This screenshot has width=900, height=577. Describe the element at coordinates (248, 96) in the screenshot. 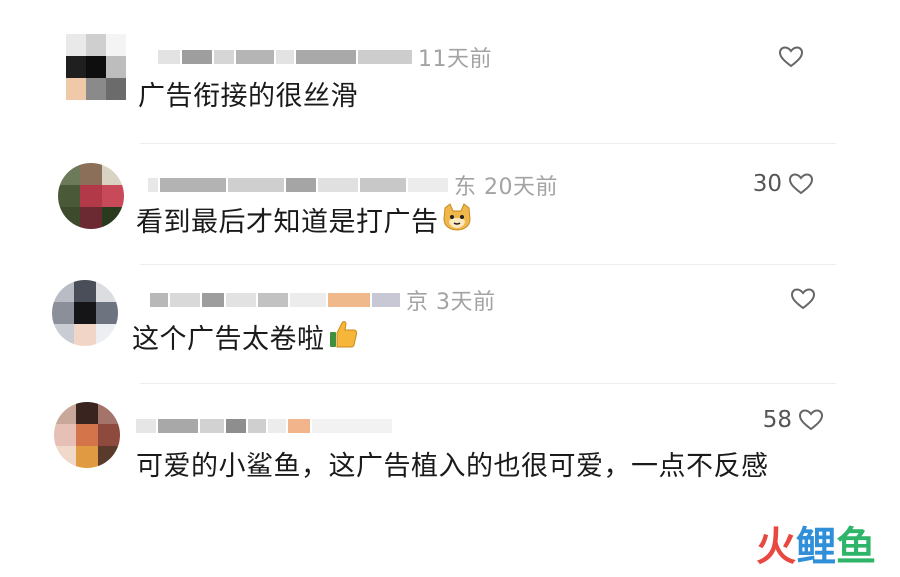

I see `comment-text: 广告衔接的很丝滑` at that location.